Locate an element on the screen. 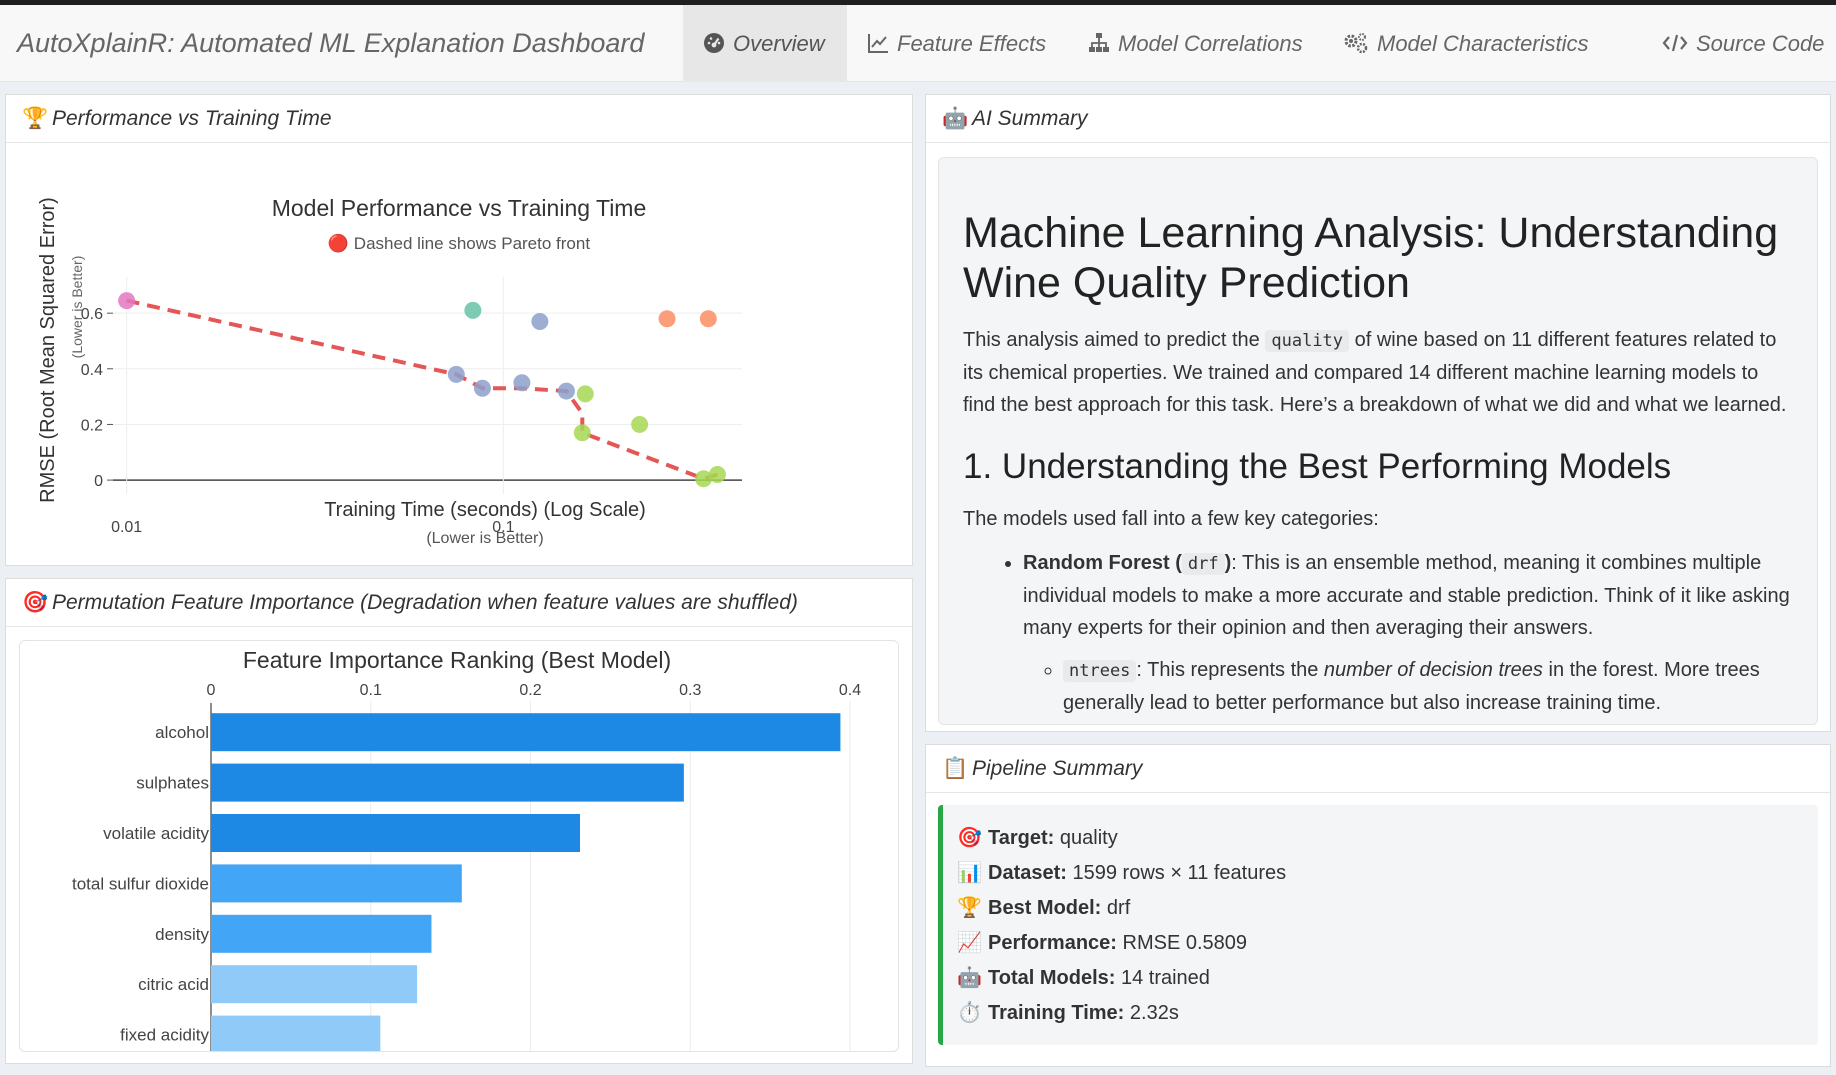  sub-italic: number of decision trees is located at coordinates (1433, 670).